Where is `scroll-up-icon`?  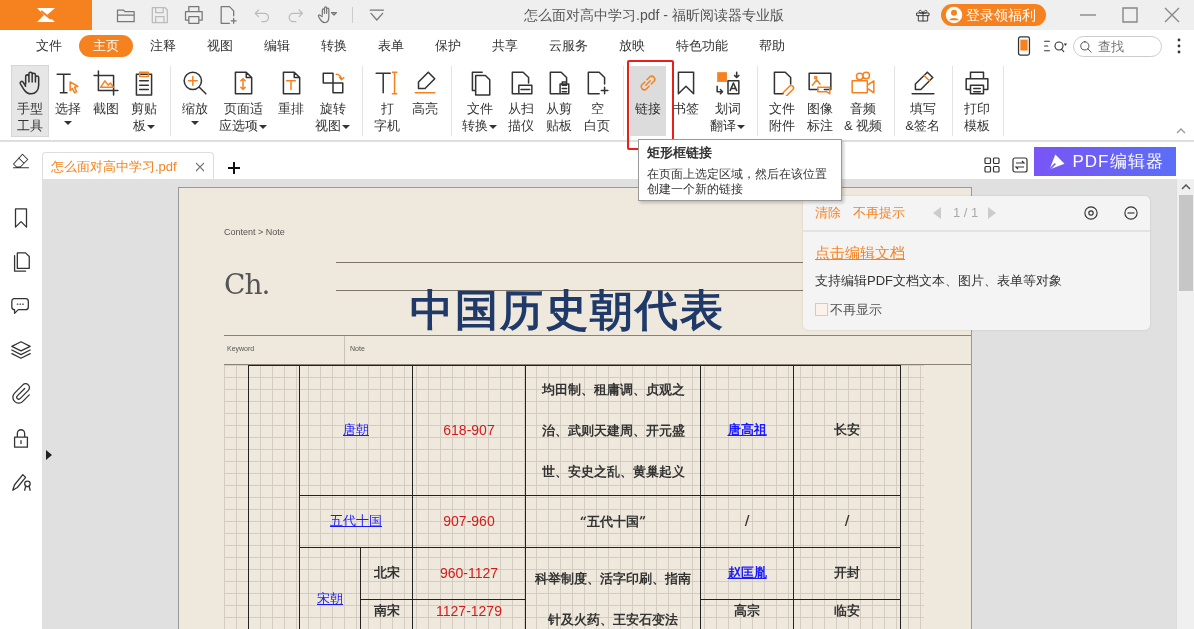
scroll-up-icon is located at coordinates (1186, 187).